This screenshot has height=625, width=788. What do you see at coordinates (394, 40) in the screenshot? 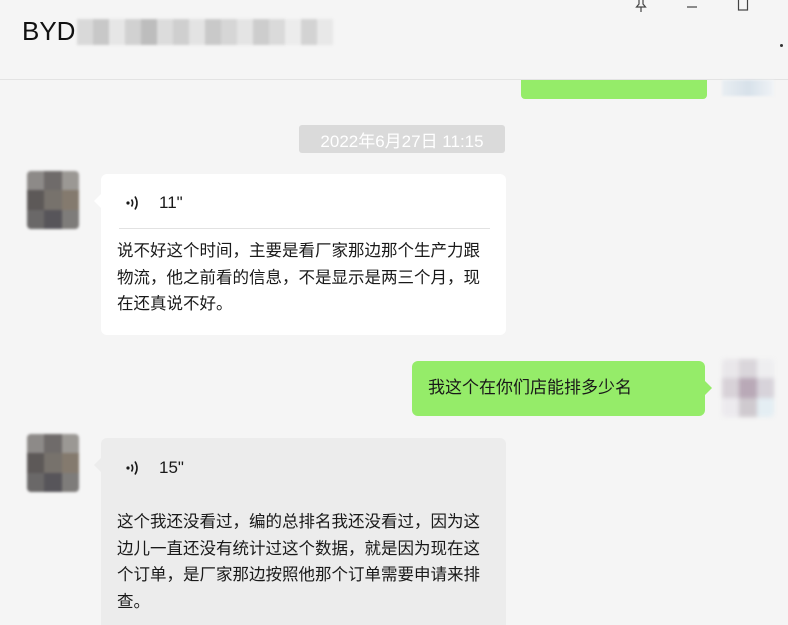
I see `title-bar: BYD` at bounding box center [394, 40].